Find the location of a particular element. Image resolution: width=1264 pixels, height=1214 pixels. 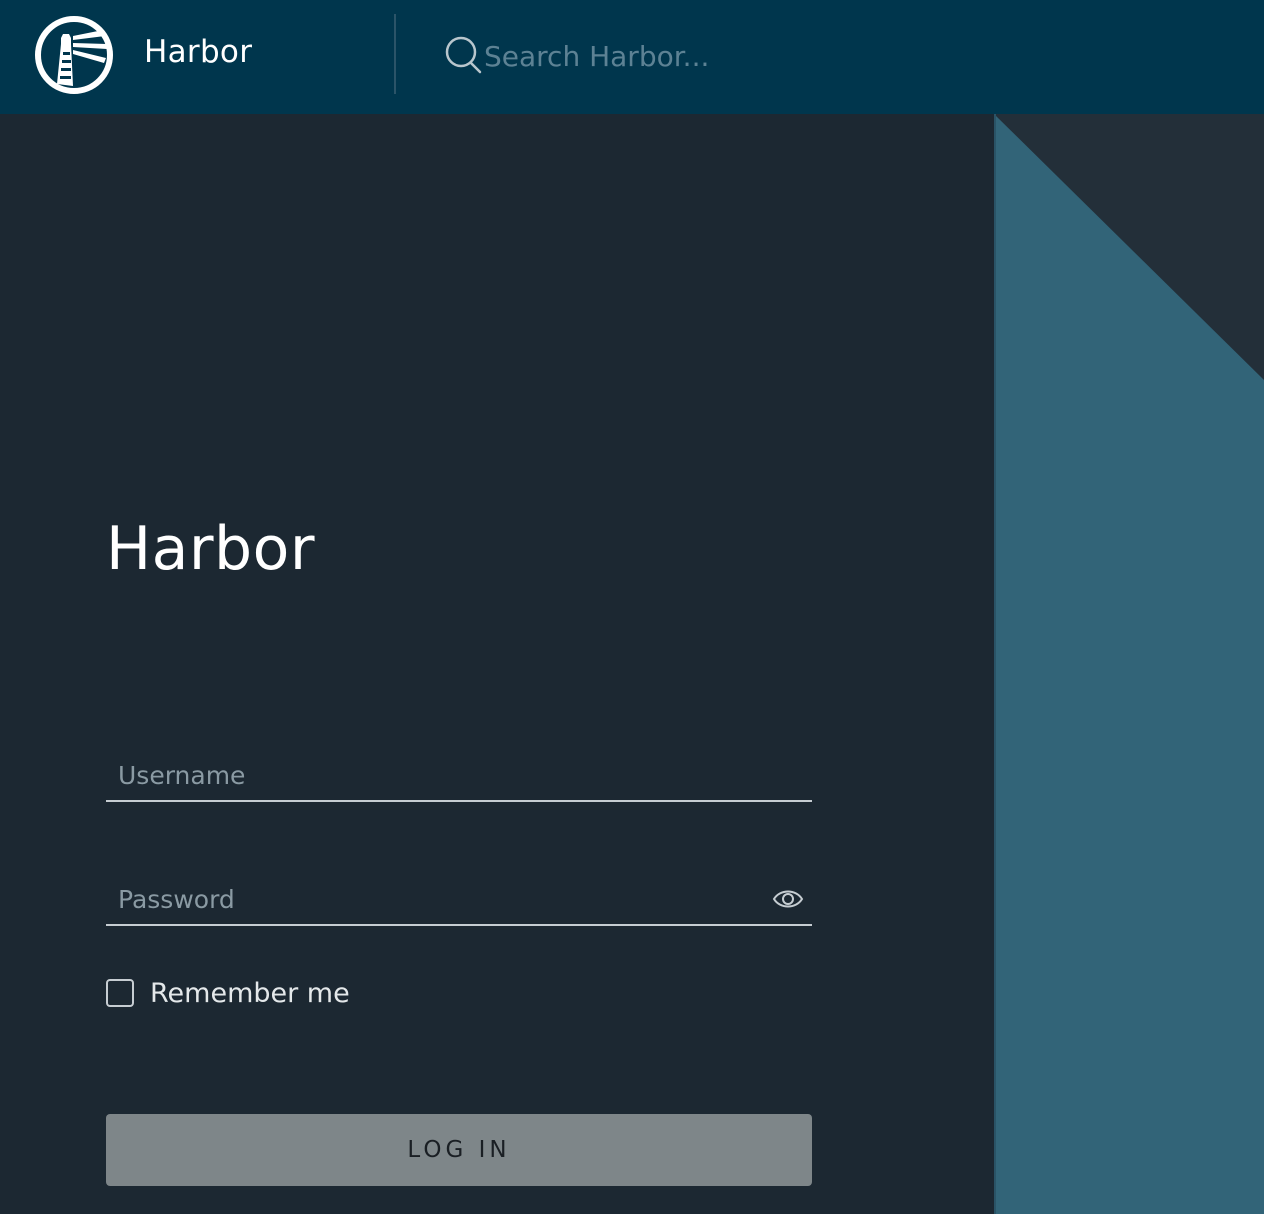

app-header: Harbor is located at coordinates (632, 57).